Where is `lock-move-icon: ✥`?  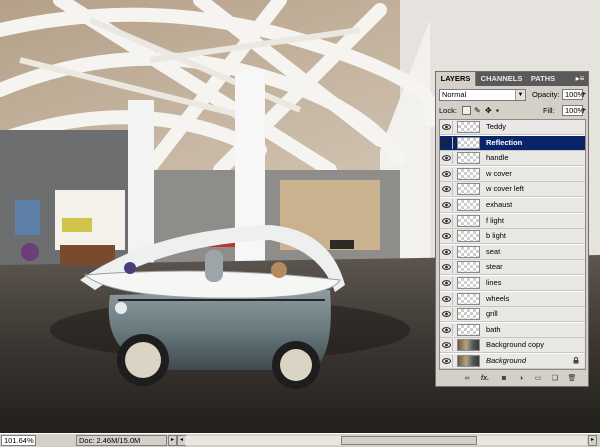 lock-move-icon: ✥ is located at coordinates (489, 110).